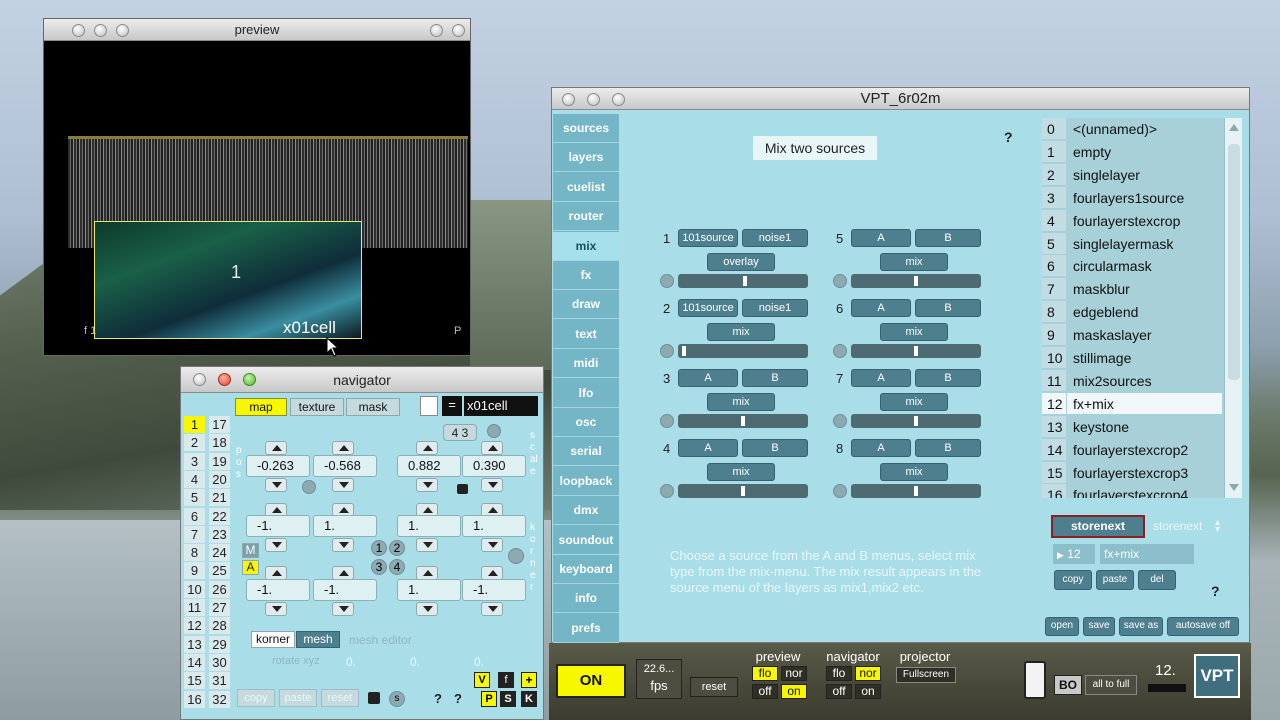 Image resolution: width=1280 pixels, height=720 pixels. What do you see at coordinates (868, 673) in the screenshot?
I see `navigator-nor-button: nor` at bounding box center [868, 673].